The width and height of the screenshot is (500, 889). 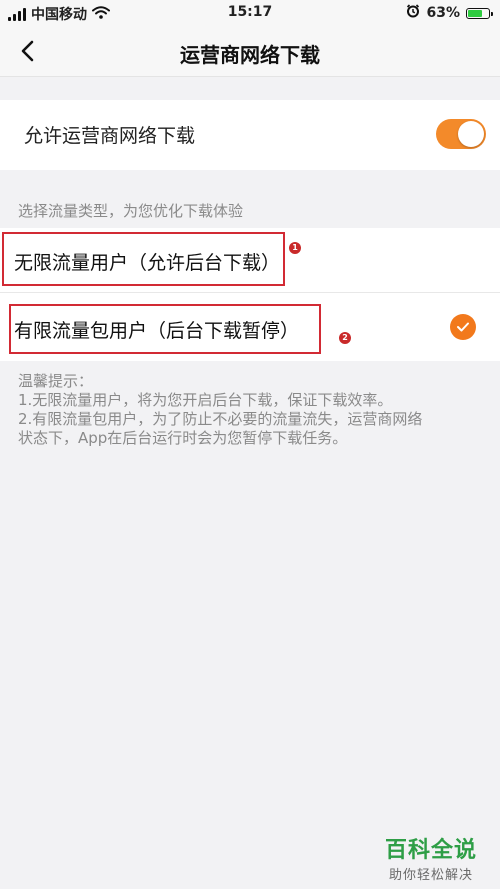 What do you see at coordinates (479, 13) in the screenshot?
I see `battery-icon` at bounding box center [479, 13].